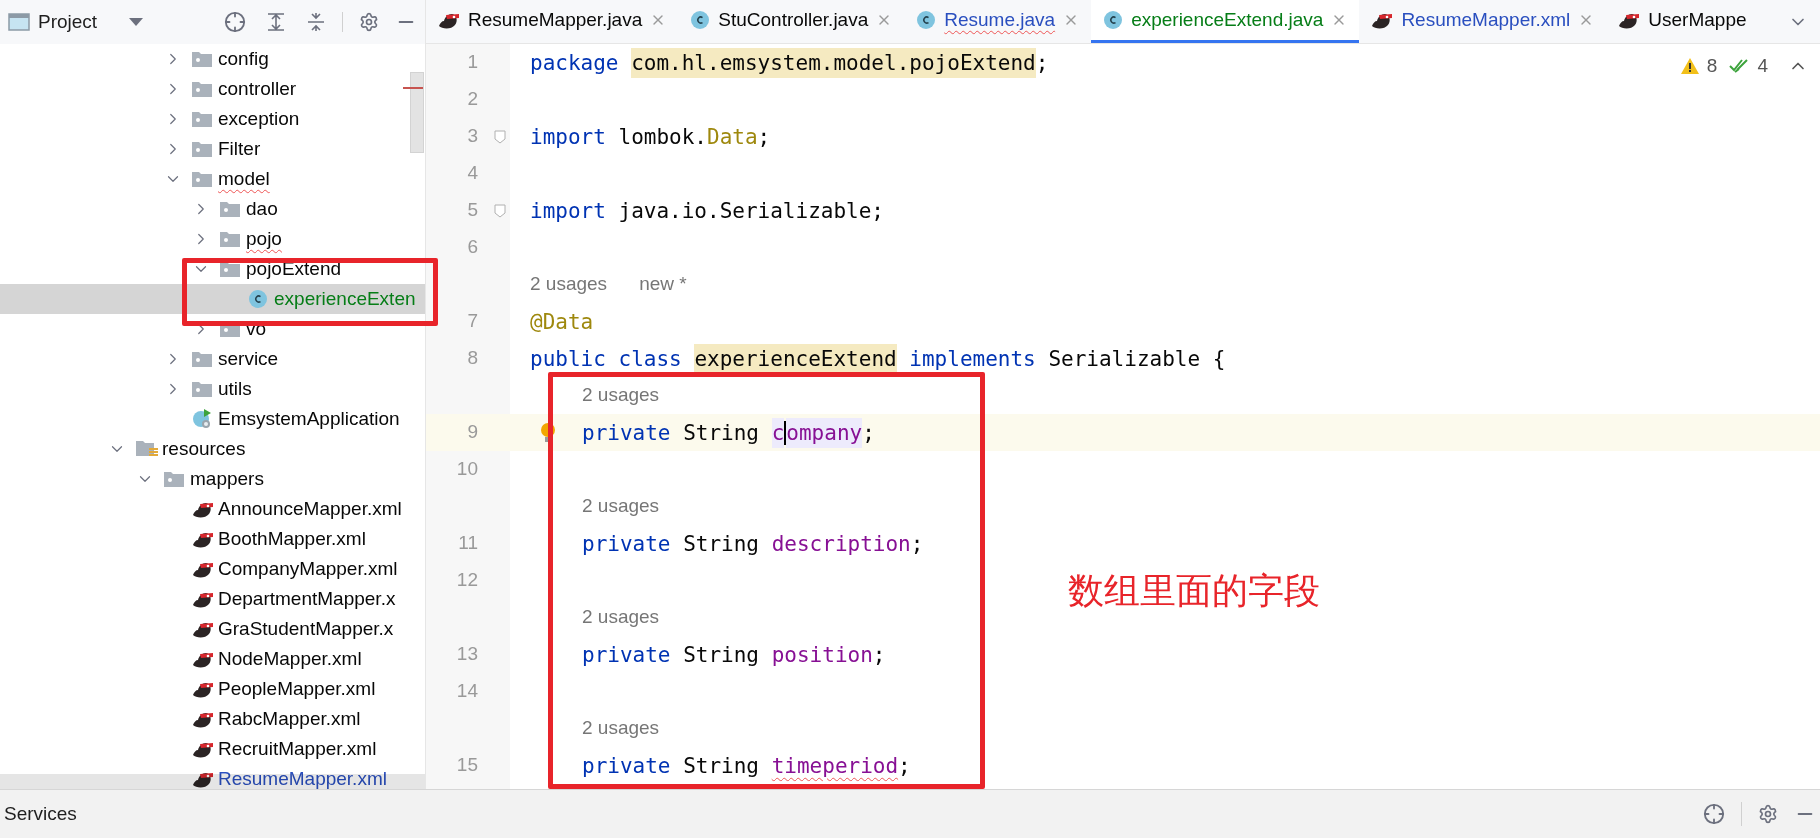 This screenshot has height=838, width=1820. I want to click on expand-all-icon, so click(276, 22).